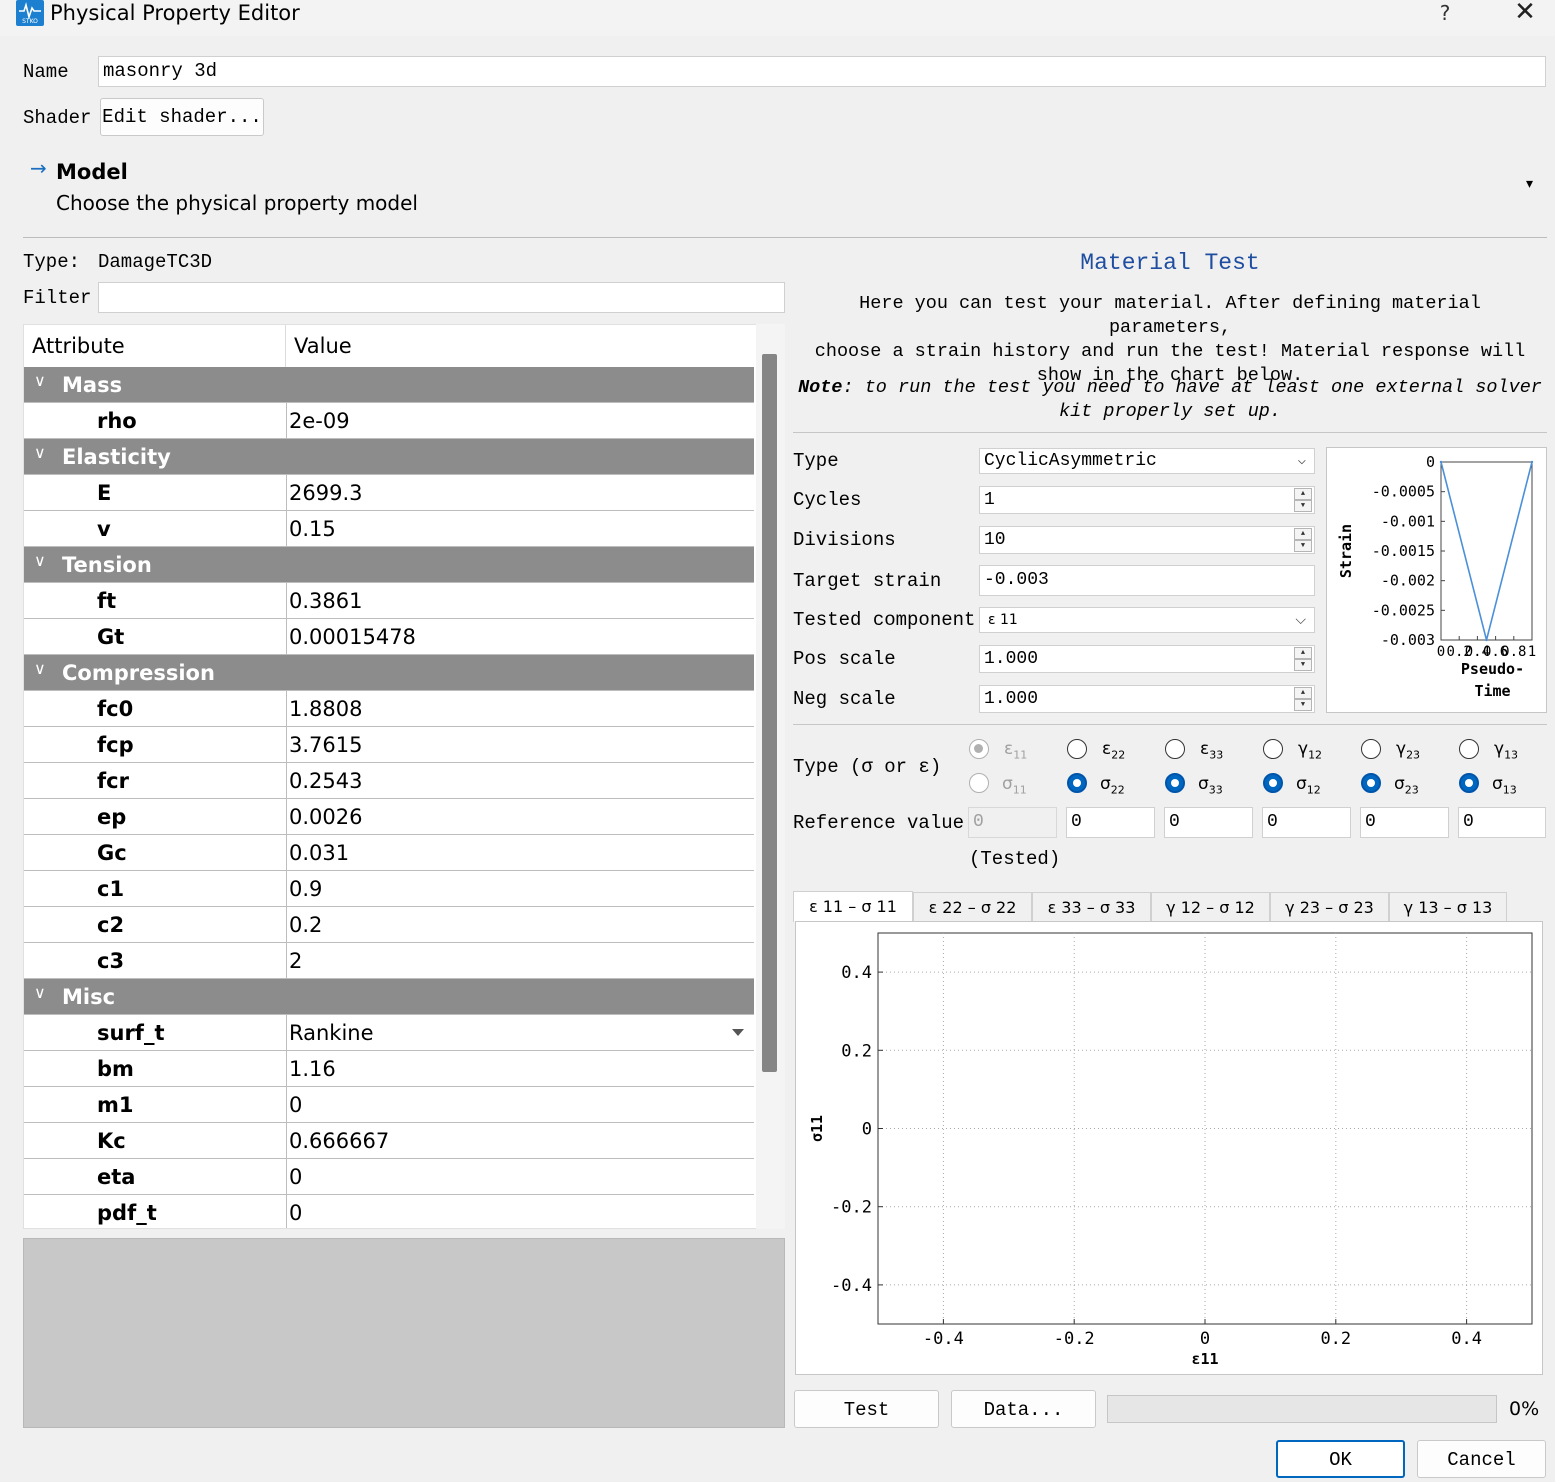 This screenshot has height=1482, width=1555. What do you see at coordinates (312, 529) in the screenshot?
I see `attribute-value: 0.15` at bounding box center [312, 529].